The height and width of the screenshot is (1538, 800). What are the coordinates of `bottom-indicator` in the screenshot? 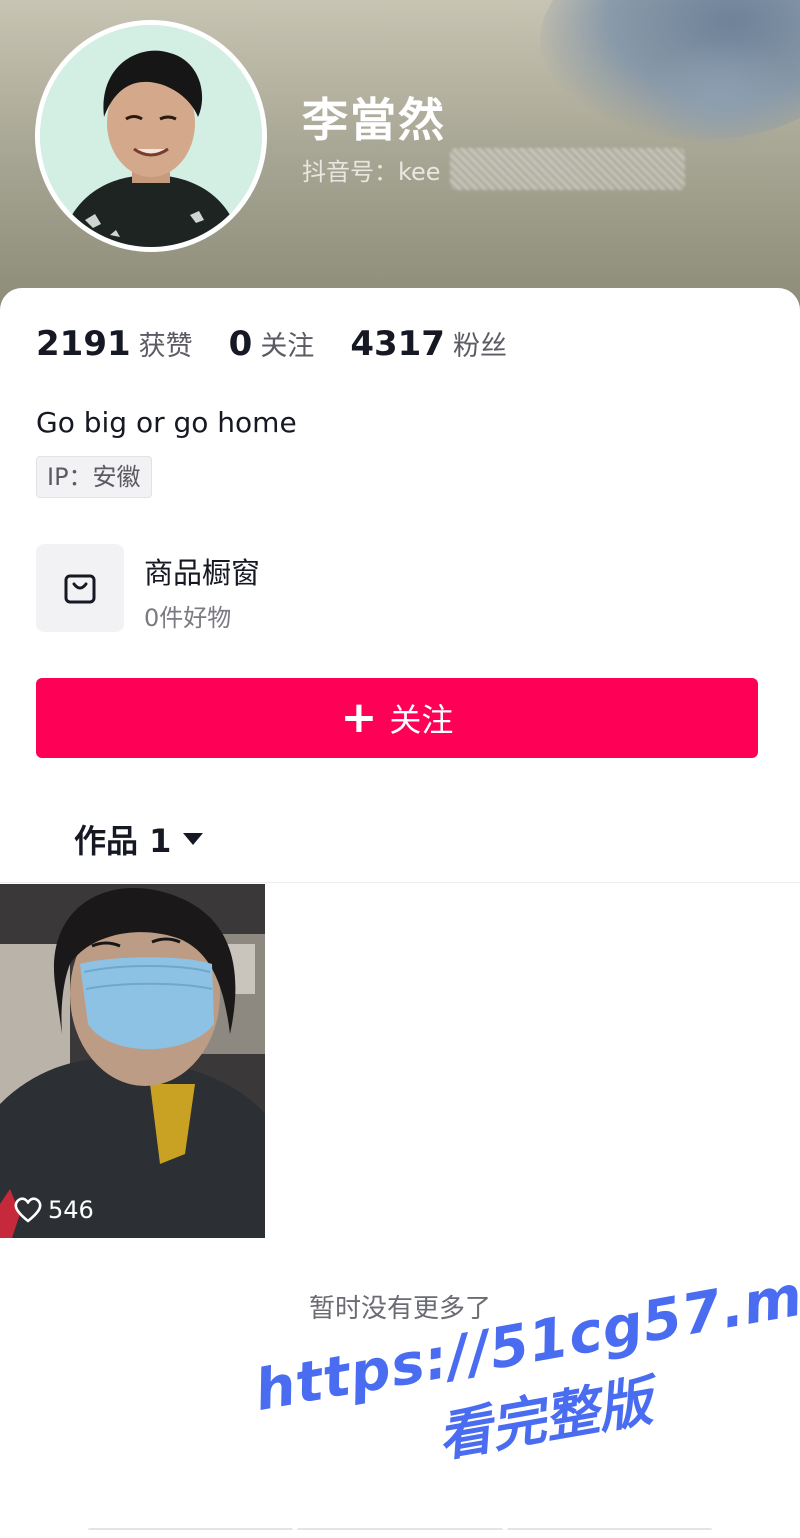 It's located at (400, 1533).